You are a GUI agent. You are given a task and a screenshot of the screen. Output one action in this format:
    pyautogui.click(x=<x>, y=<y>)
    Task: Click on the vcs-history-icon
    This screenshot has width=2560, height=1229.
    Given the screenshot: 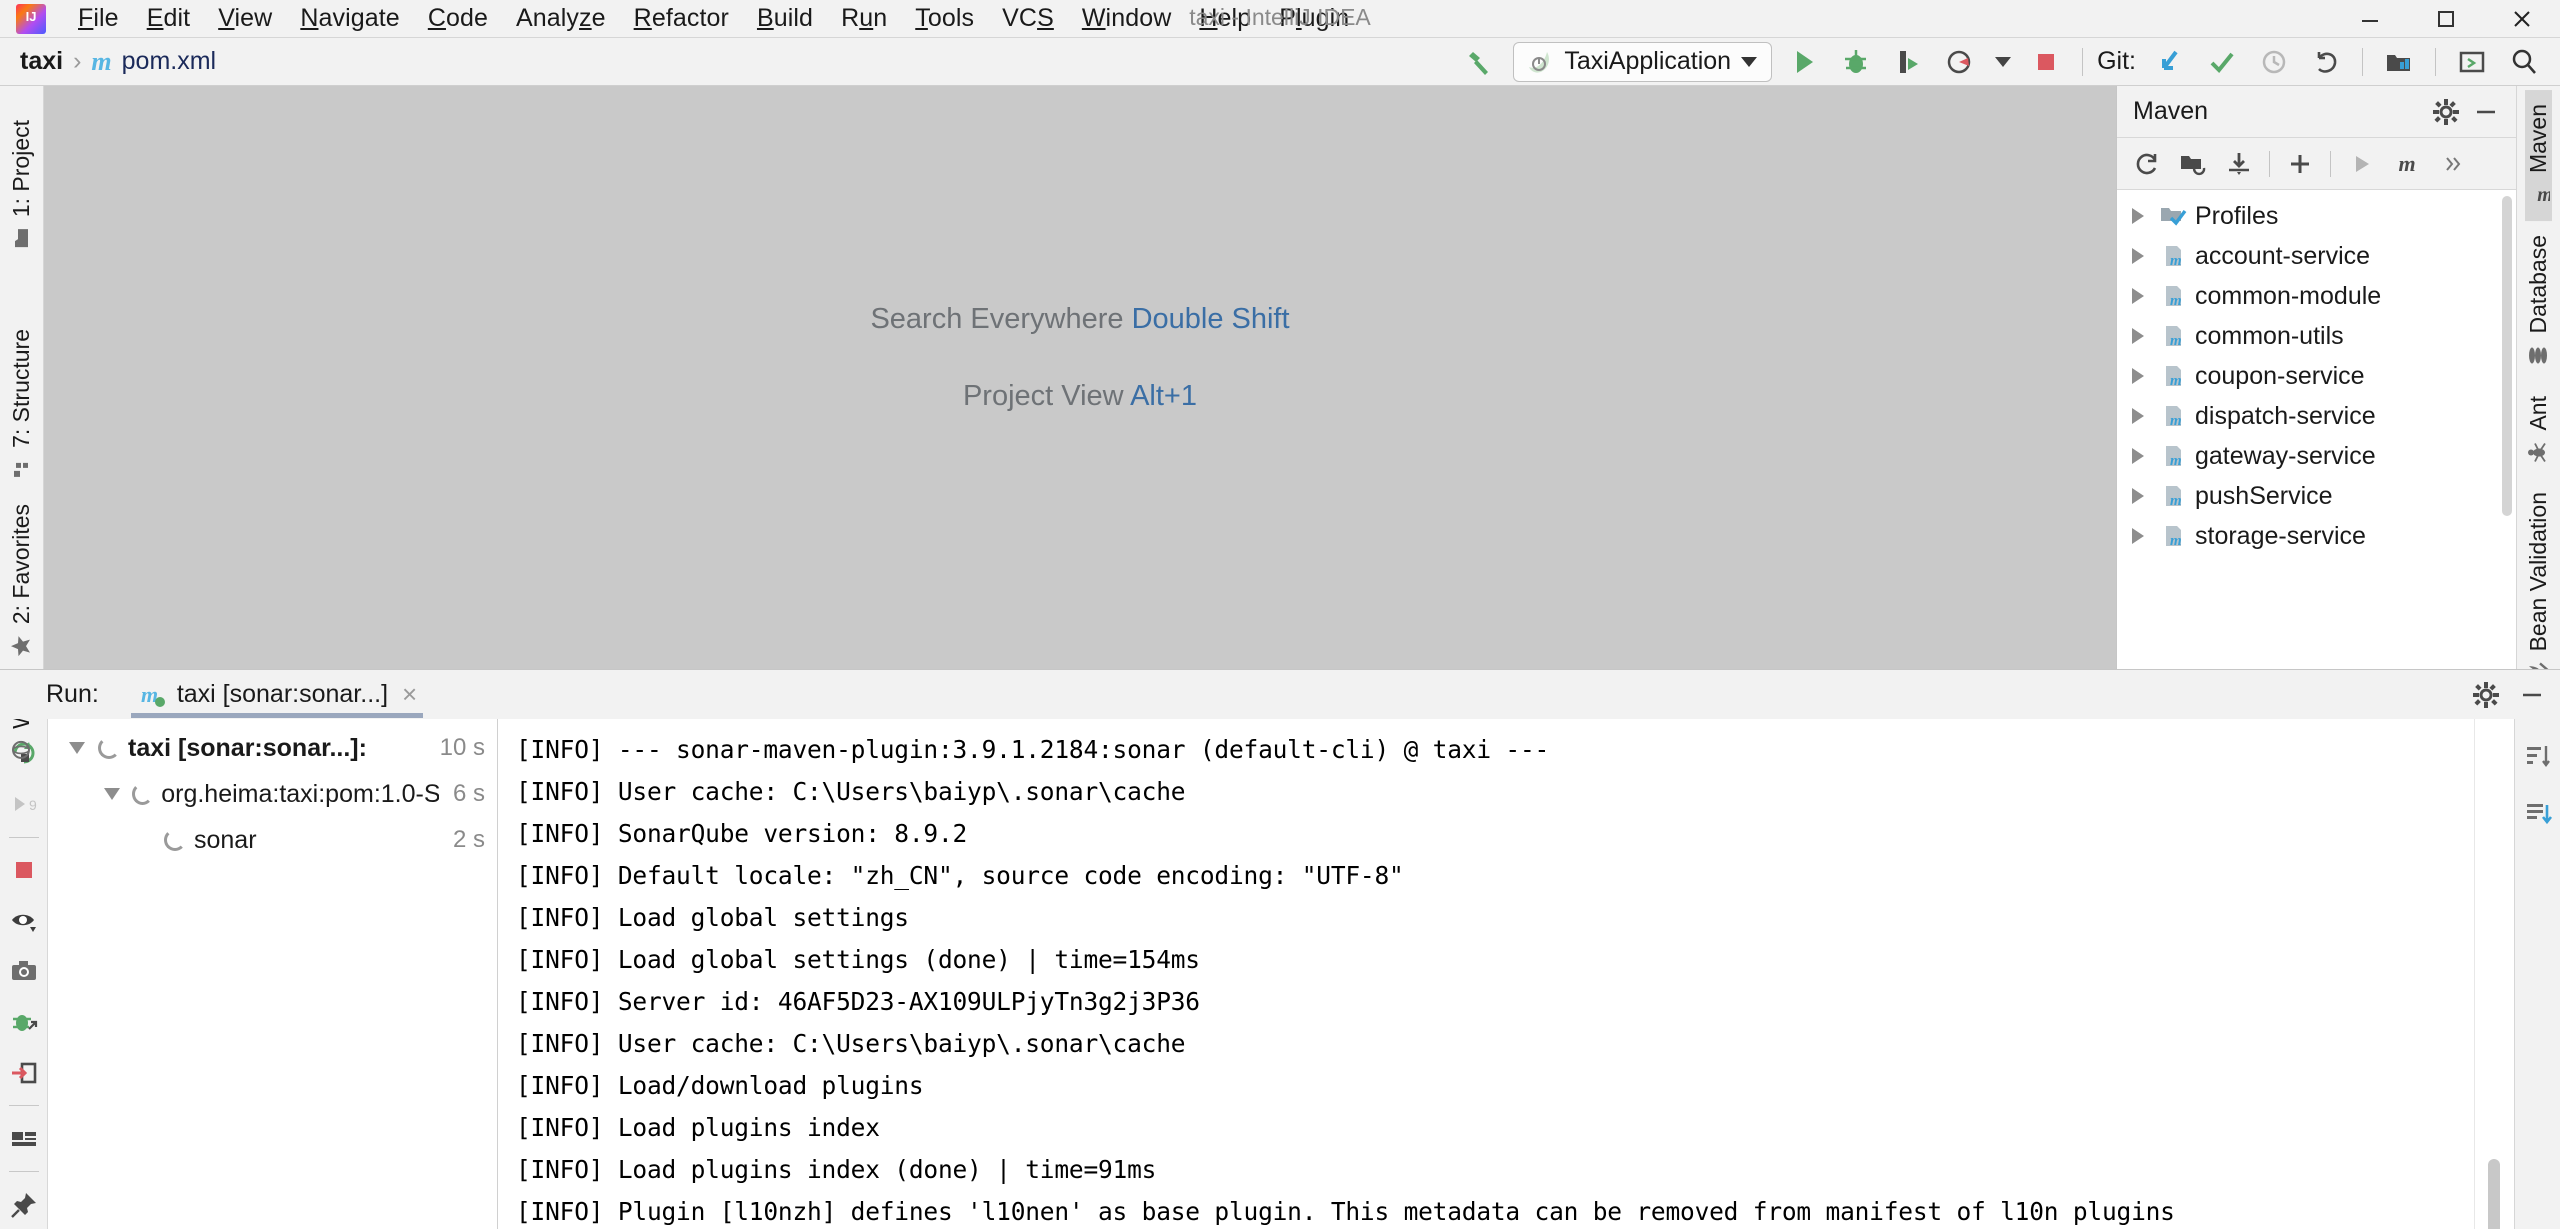 What is the action you would take?
    pyautogui.click(x=2274, y=62)
    